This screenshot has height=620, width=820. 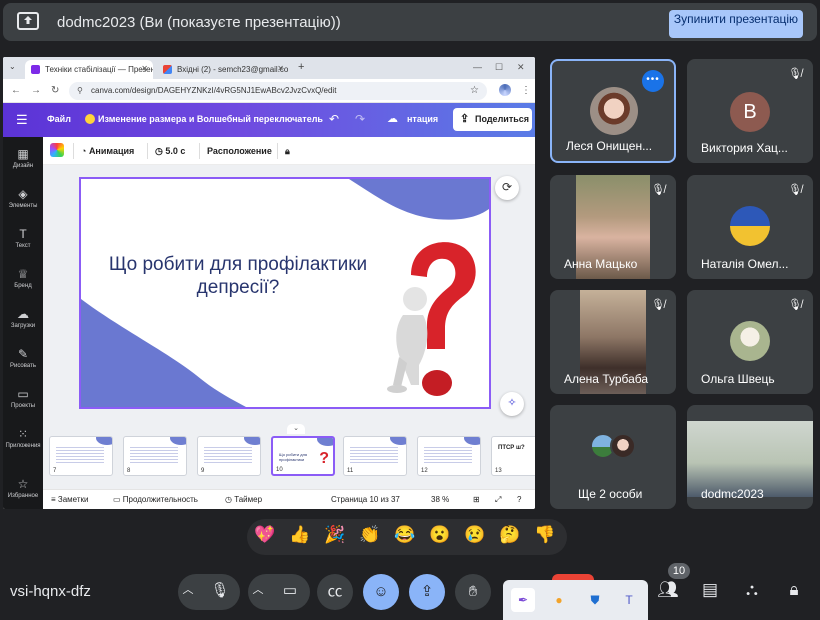 What do you see at coordinates (477, 67) in the screenshot?
I see `minimize-icon: —` at bounding box center [477, 67].